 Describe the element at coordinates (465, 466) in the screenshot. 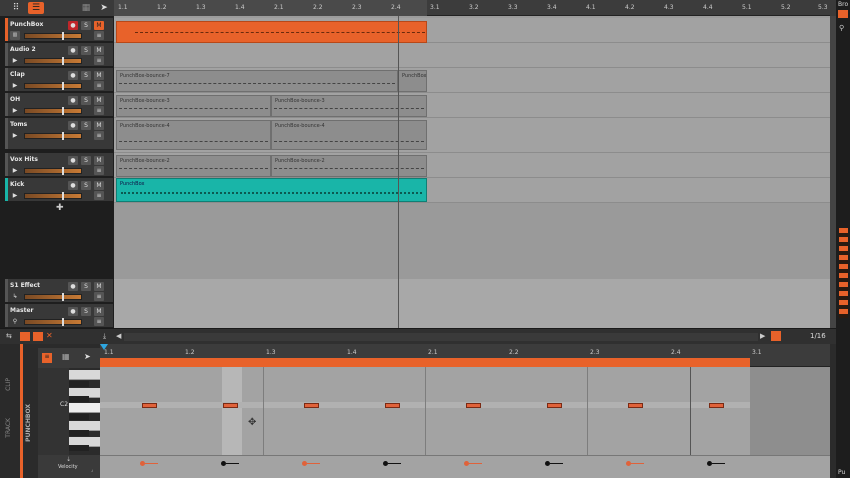

I see `velocity-lane` at that location.